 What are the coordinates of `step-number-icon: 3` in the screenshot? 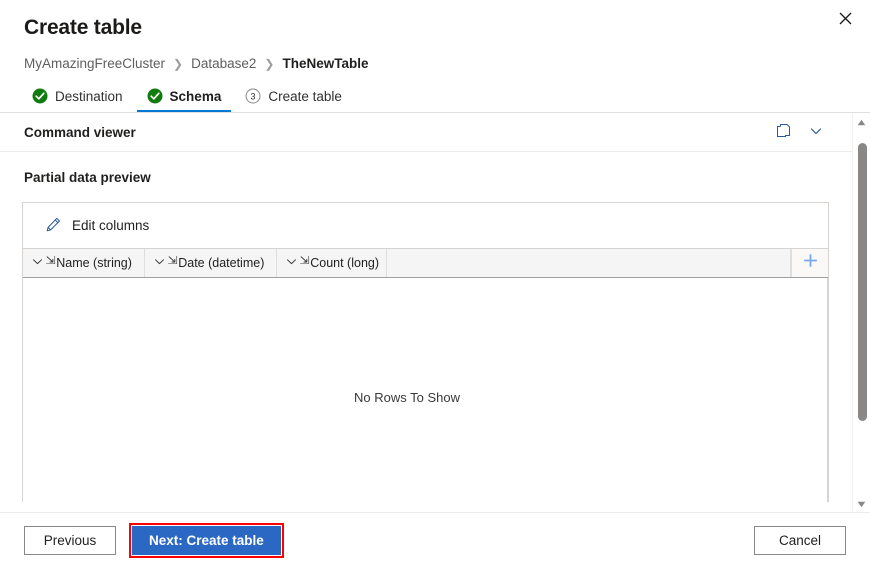 It's located at (253, 96).